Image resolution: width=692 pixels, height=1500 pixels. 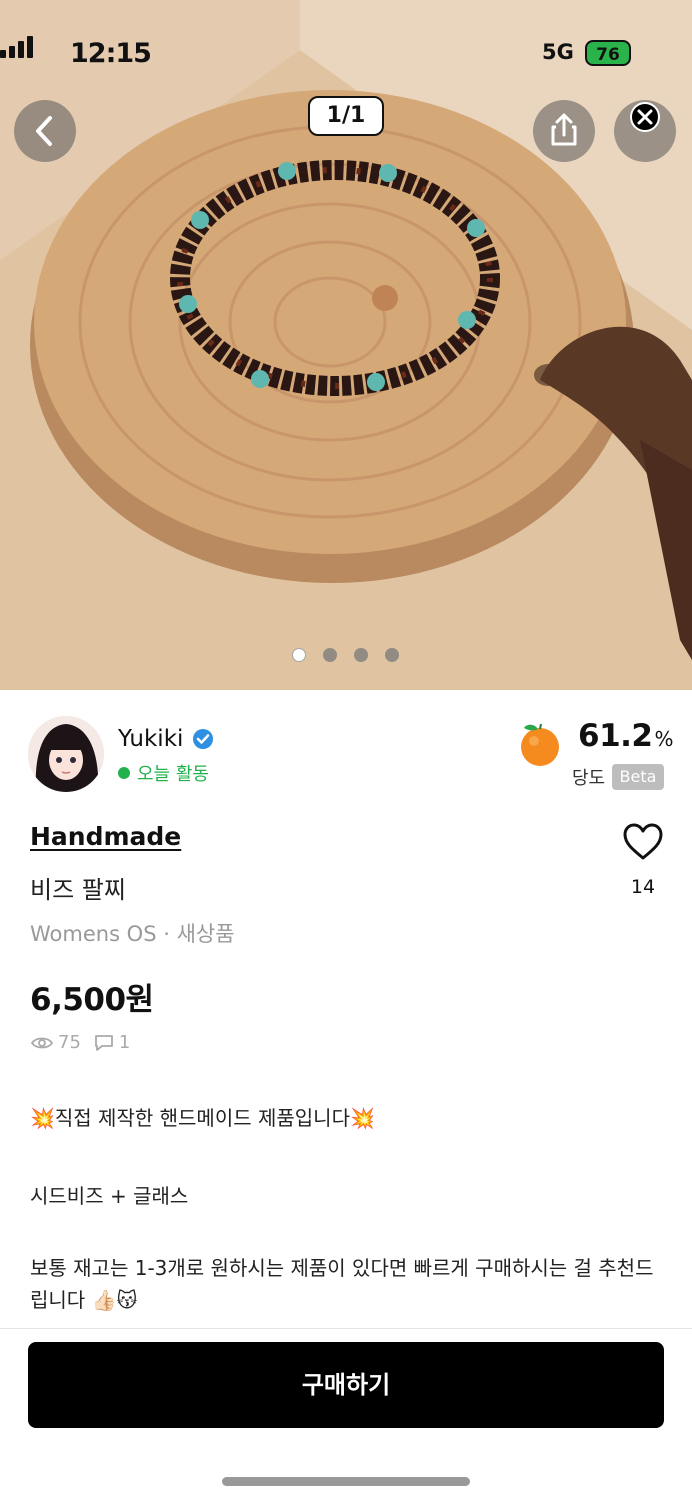 What do you see at coordinates (104, 1042) in the screenshot?
I see `comment-icon` at bounding box center [104, 1042].